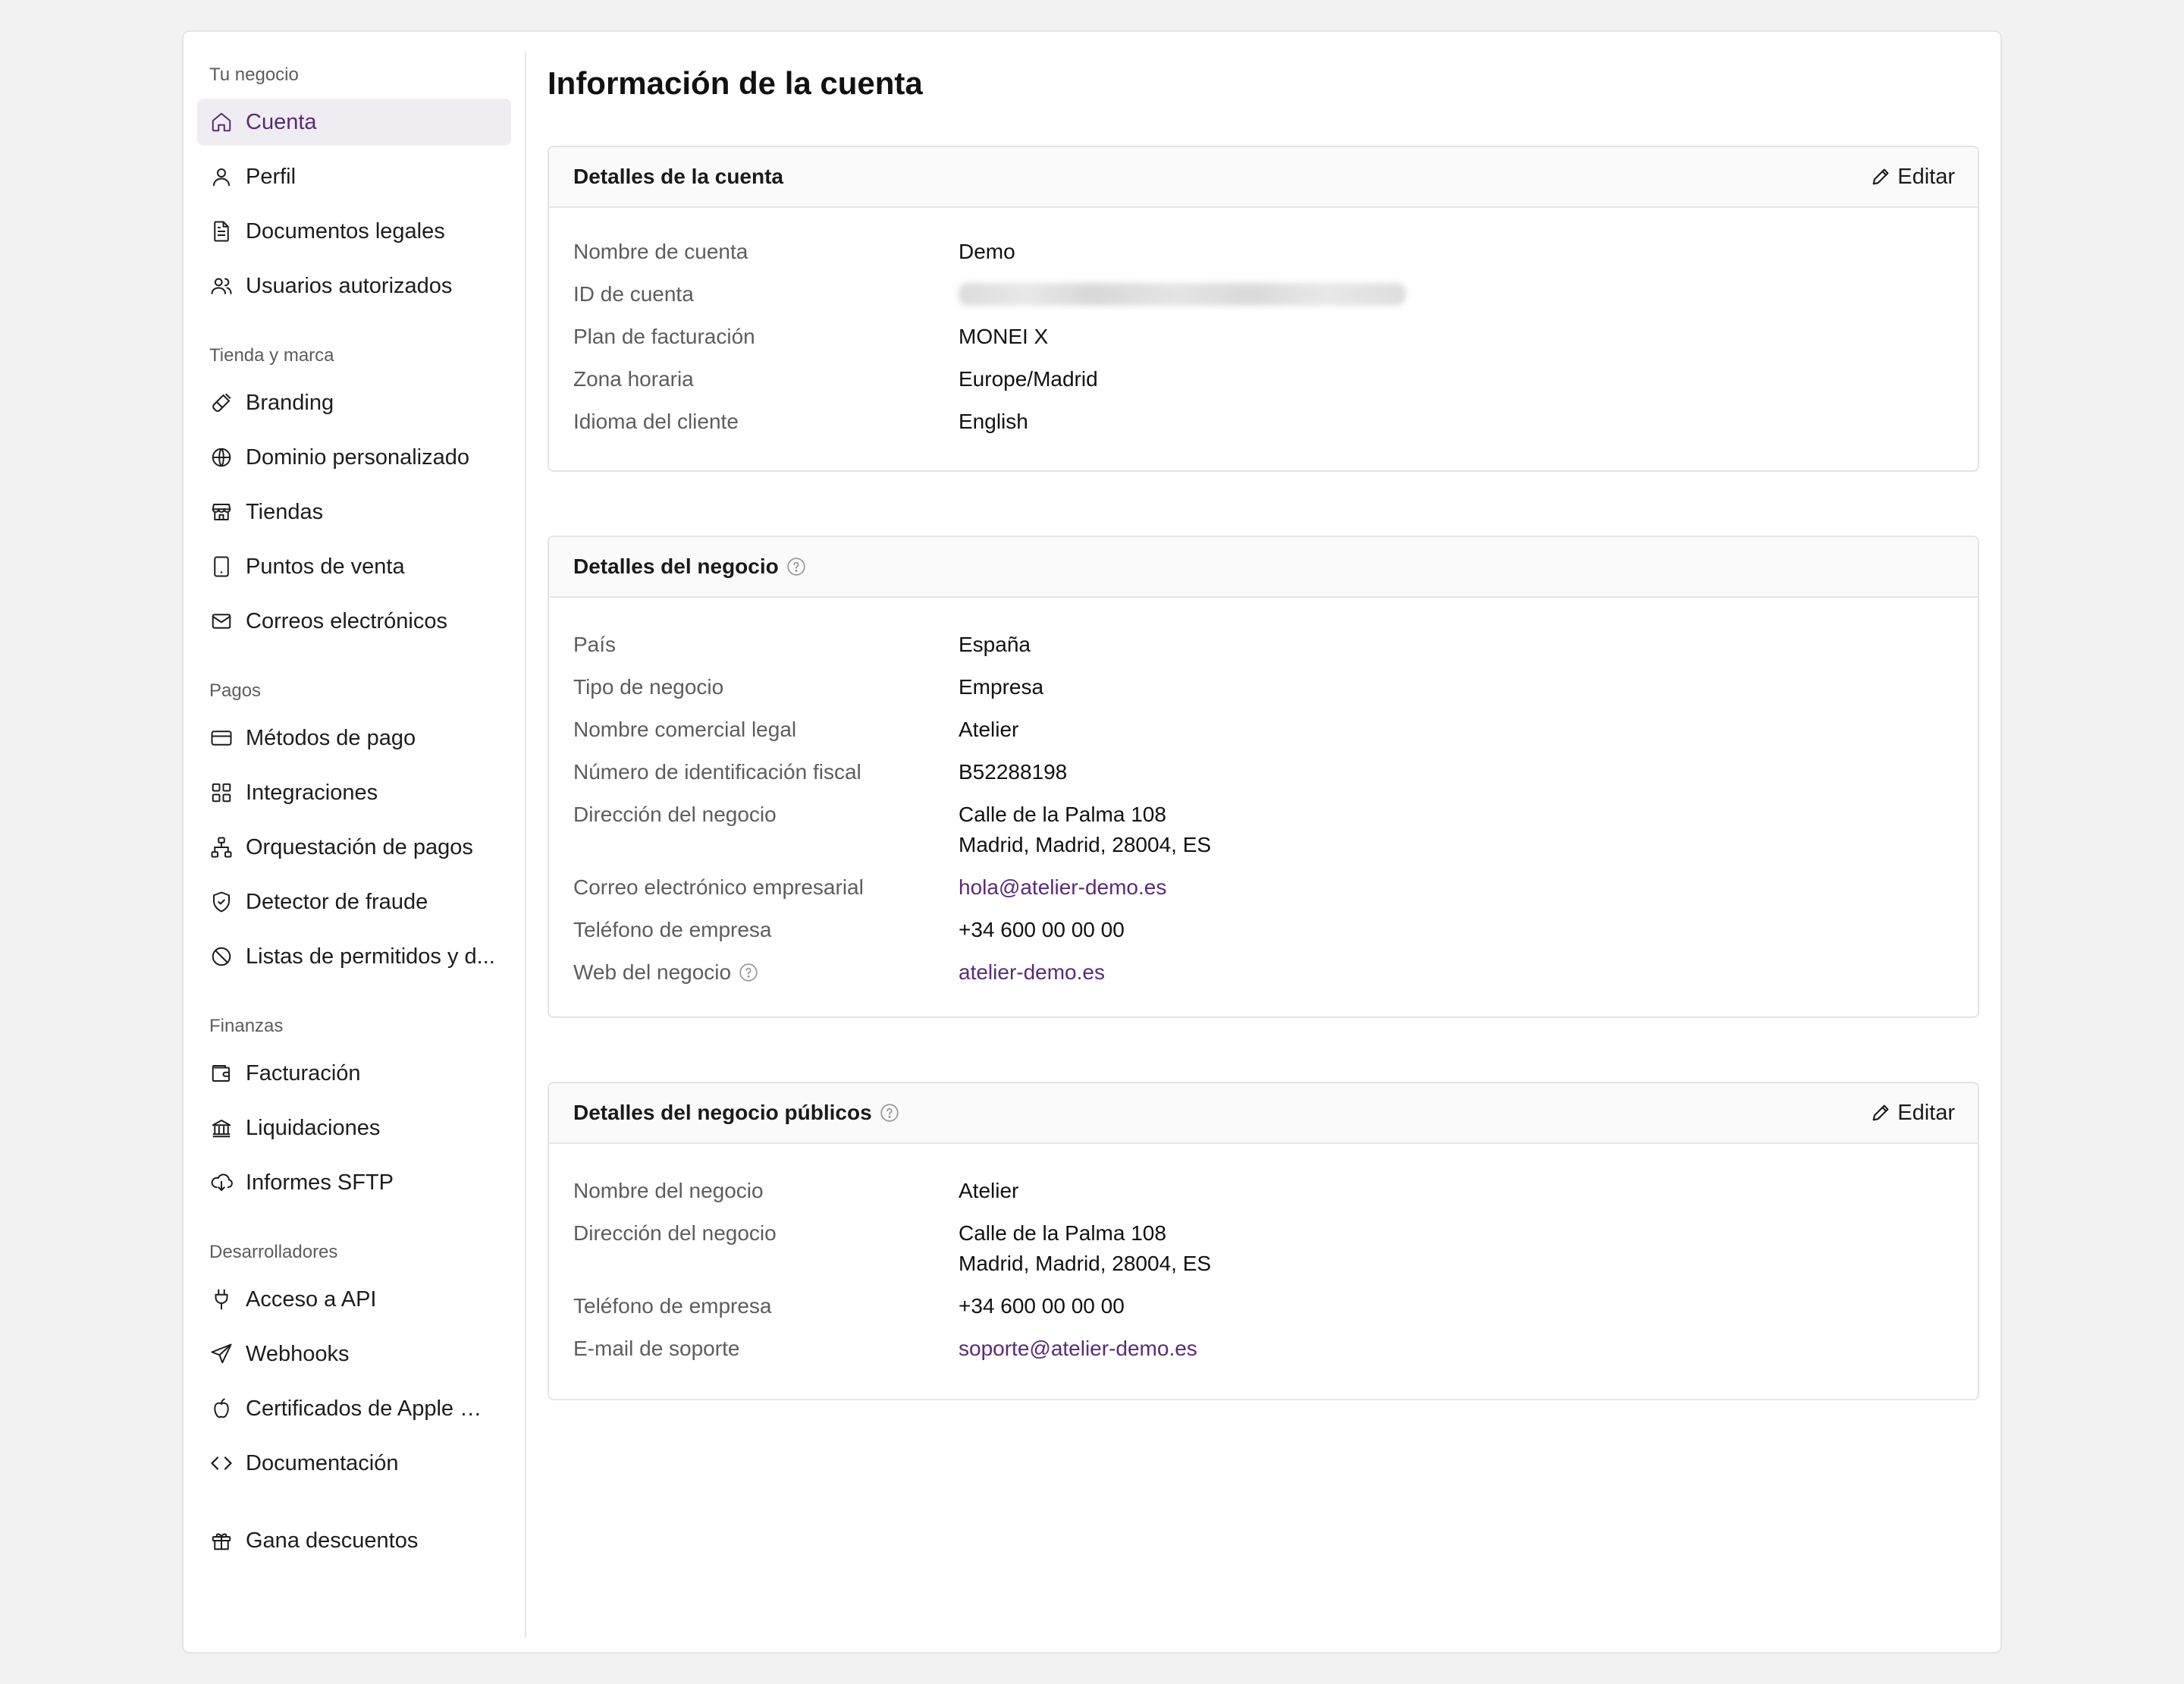 This screenshot has width=2184, height=1684. I want to click on row-label: Nombre de cuenta, so click(660, 251).